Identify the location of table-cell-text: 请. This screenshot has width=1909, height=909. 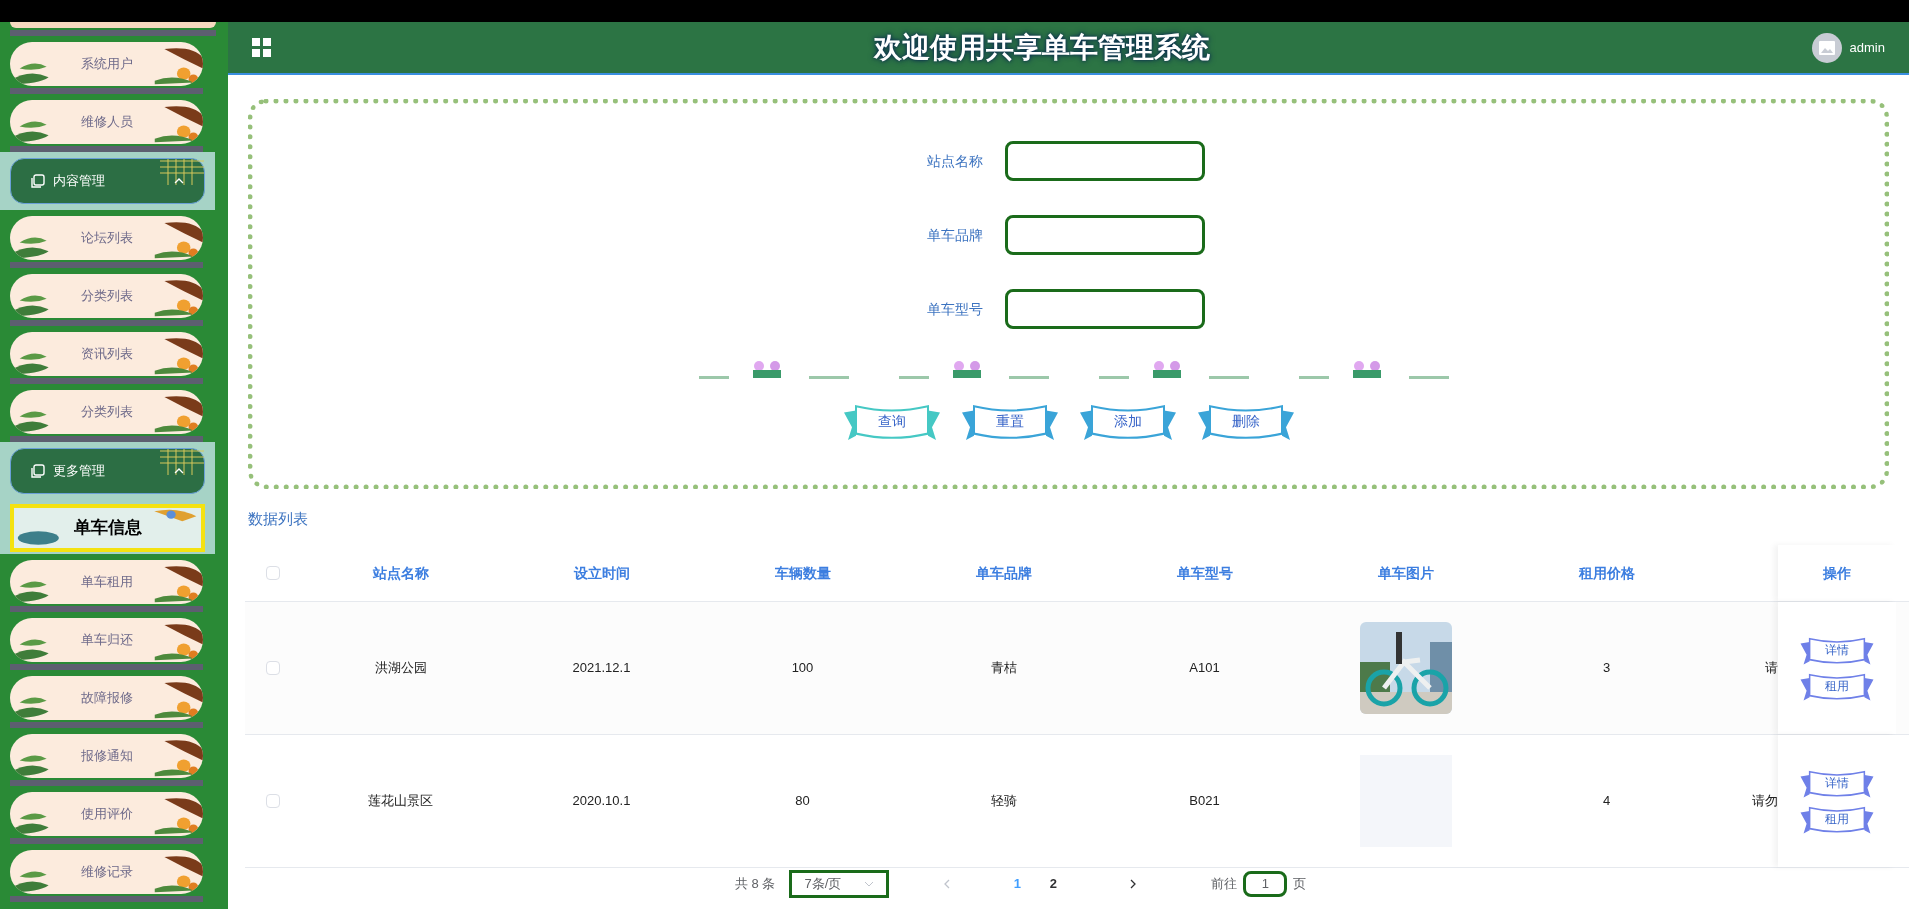
(1771, 668).